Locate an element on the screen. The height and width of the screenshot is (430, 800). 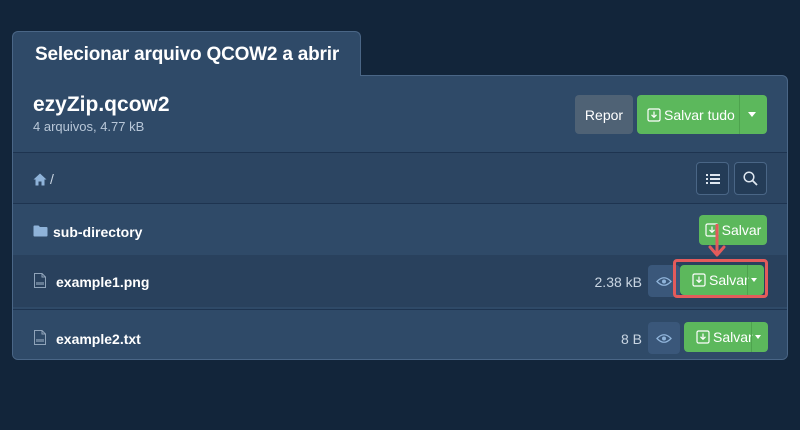
annotation-highlight is located at coordinates (720, 278).